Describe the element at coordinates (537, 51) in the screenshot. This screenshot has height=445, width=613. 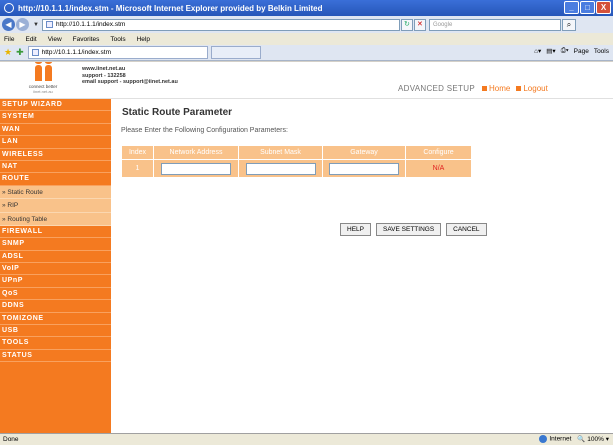
I see `home-icon: ⌂▾` at that location.